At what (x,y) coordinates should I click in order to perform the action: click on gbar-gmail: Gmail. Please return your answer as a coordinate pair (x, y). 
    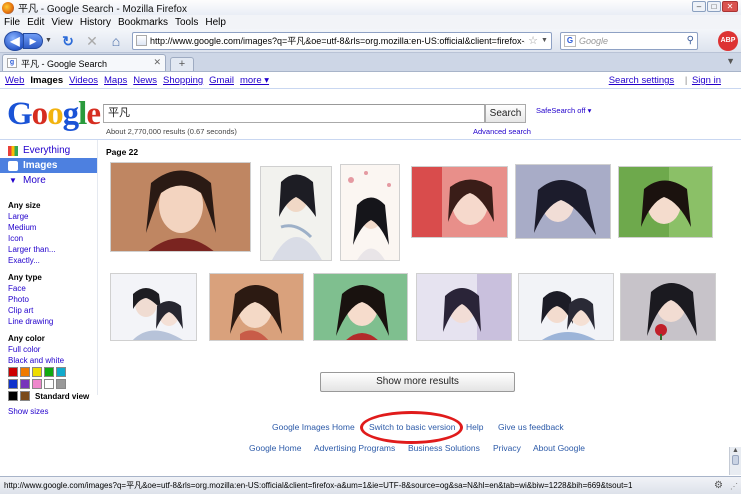
    Looking at the image, I should click on (221, 80).